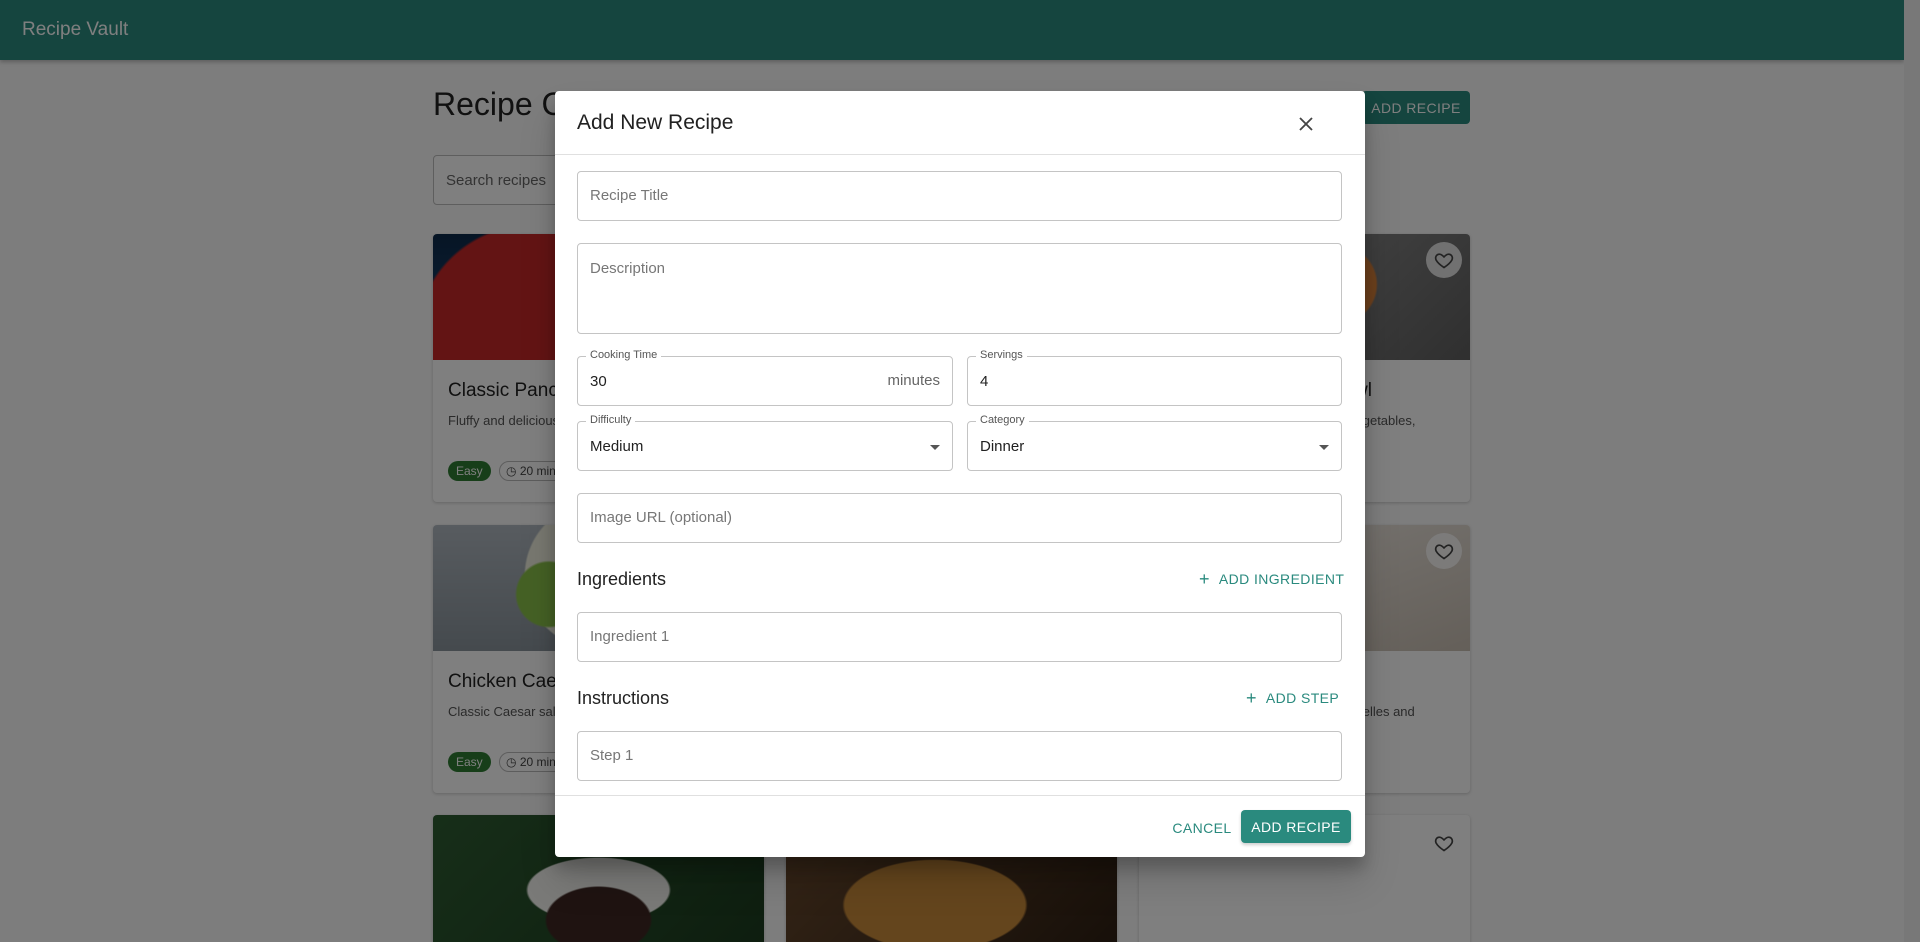  I want to click on image-url-placeholder: Image URL (optional), so click(661, 517).